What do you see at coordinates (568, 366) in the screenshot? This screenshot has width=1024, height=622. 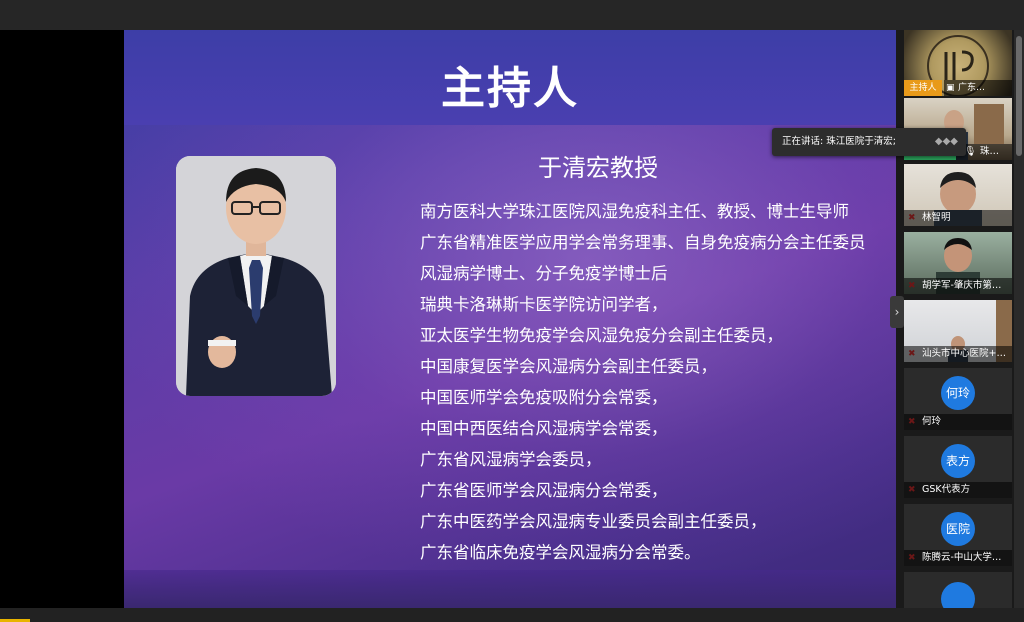 I see `bio-line: 中国康复医学会风湿病分会副主任委员，` at bounding box center [568, 366].